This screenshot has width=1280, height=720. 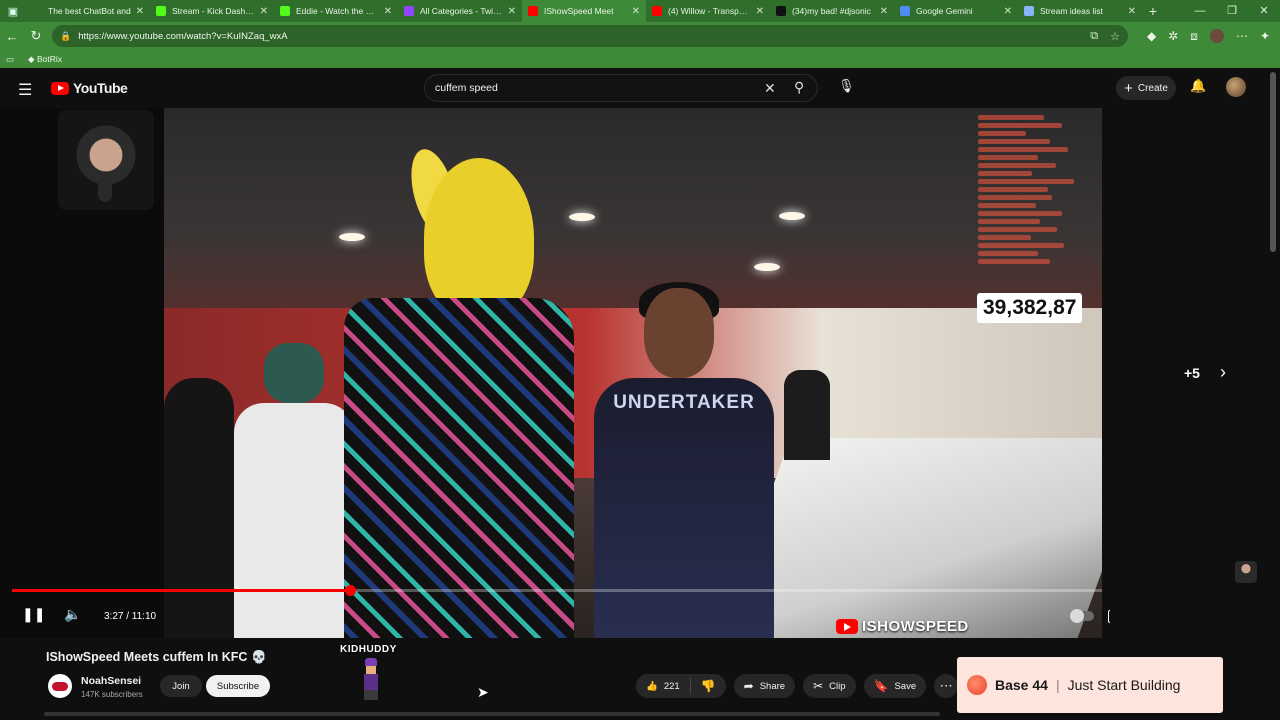 What do you see at coordinates (1273, 162) in the screenshot?
I see `page-scrollbar` at bounding box center [1273, 162].